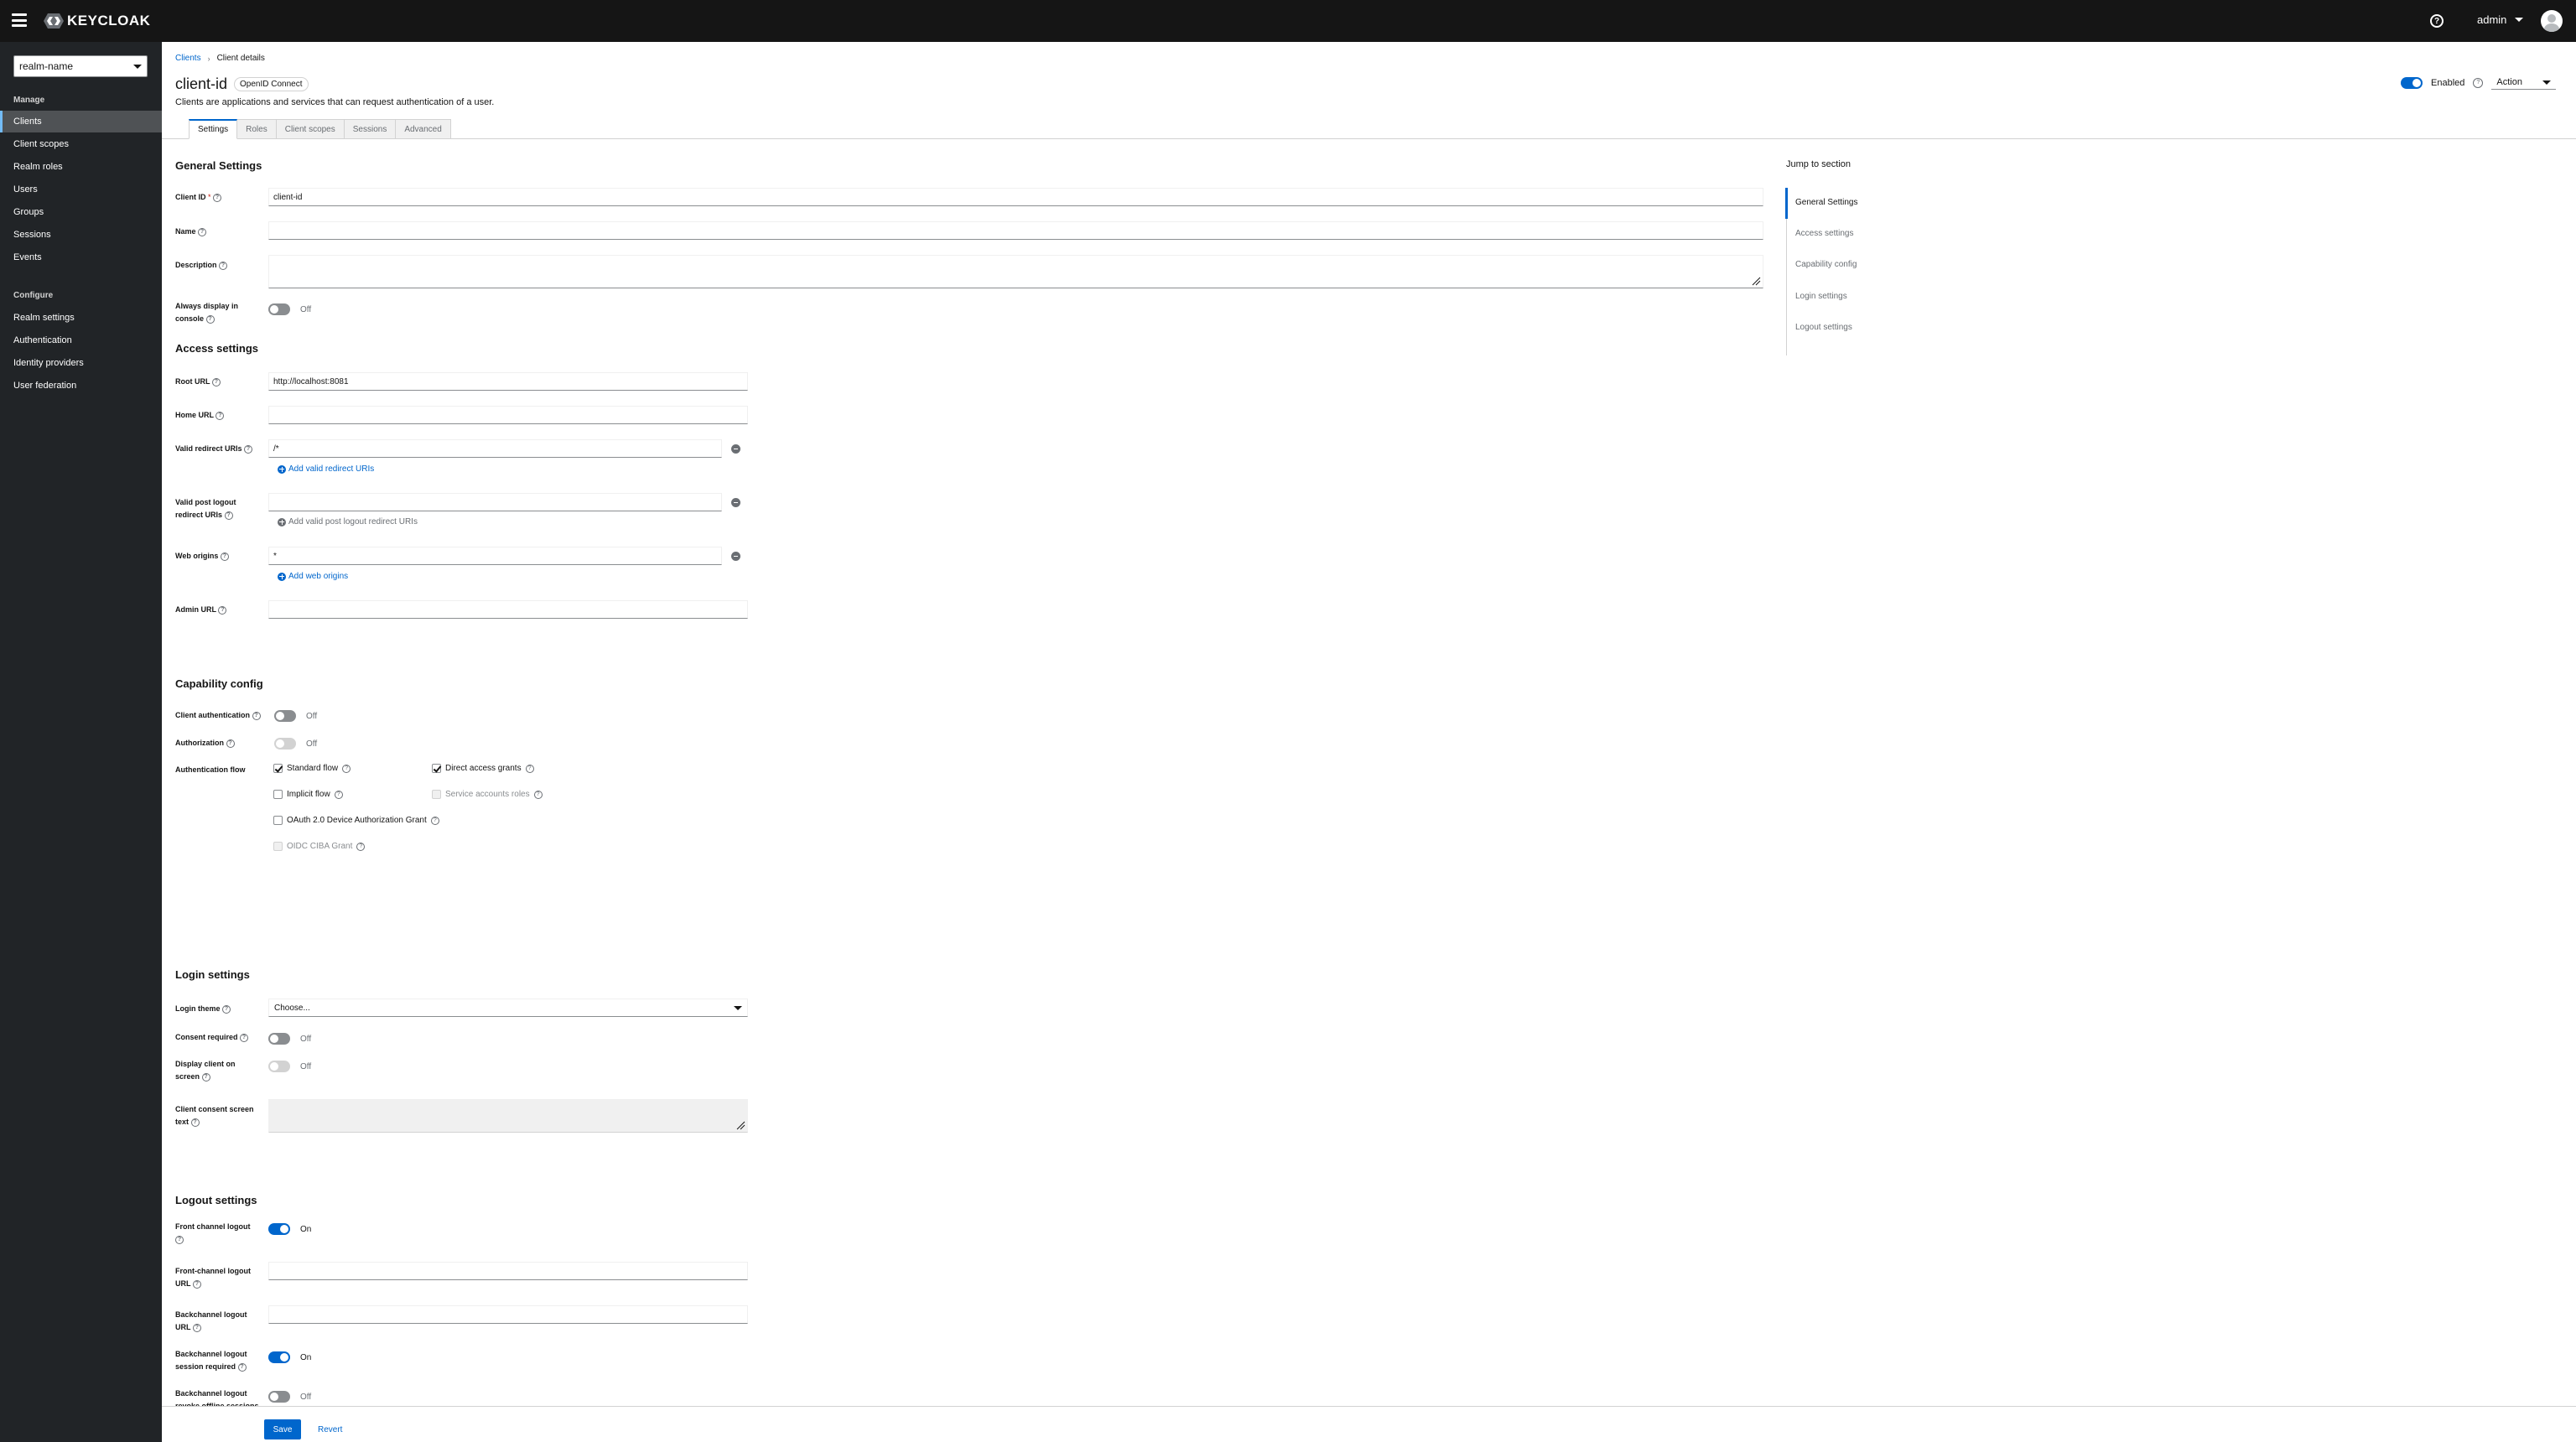 The image size is (2576, 1442). Describe the element at coordinates (735, 449) in the screenshot. I see `remove-redirect-uri-icon` at that location.